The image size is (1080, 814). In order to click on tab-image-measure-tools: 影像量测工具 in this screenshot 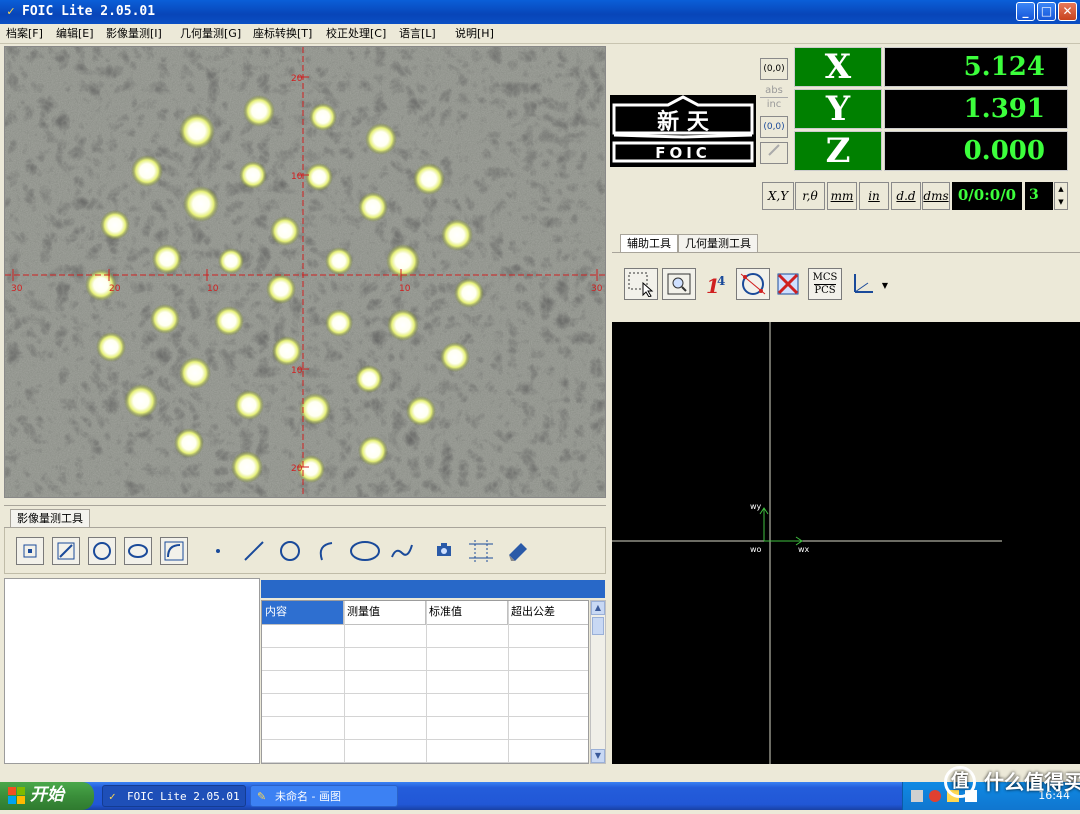, I will do `click(50, 518)`.